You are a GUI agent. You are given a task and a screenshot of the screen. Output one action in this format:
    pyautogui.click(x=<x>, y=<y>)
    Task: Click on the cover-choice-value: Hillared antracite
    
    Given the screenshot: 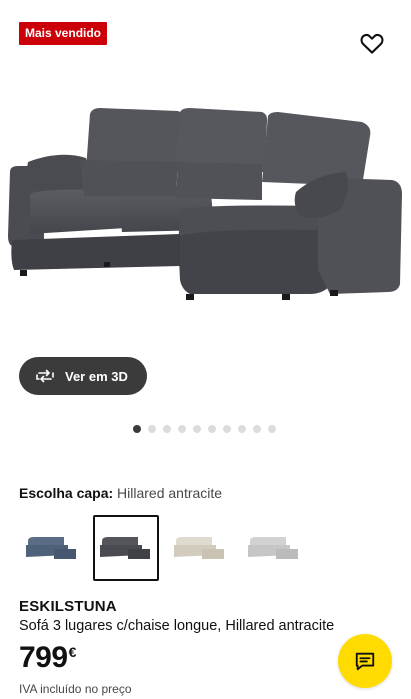 What is the action you would take?
    pyautogui.click(x=170, y=493)
    